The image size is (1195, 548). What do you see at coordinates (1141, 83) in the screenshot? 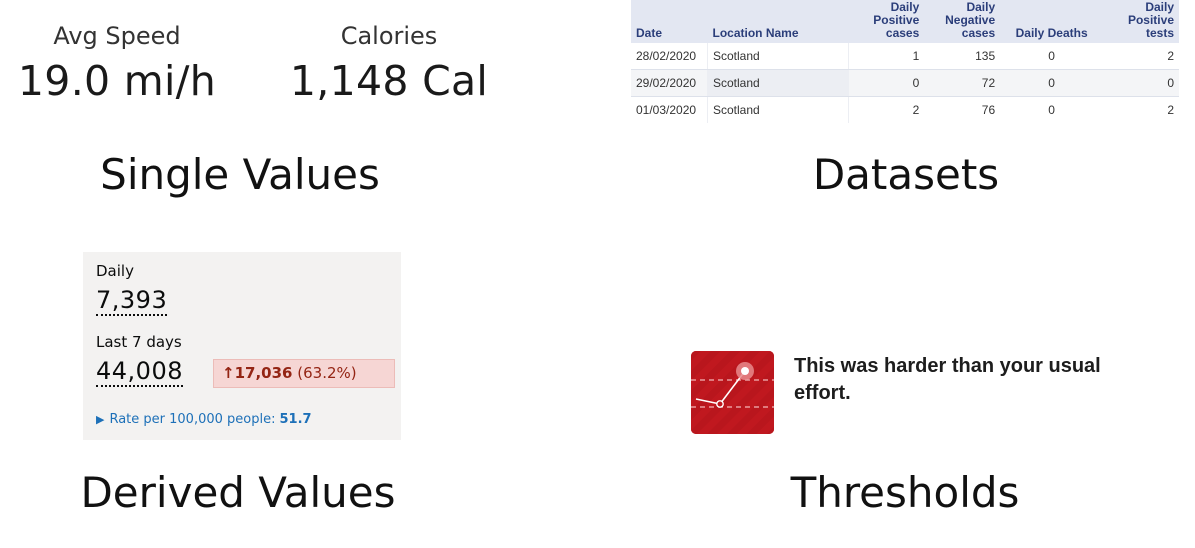
I see `cell-tests: 0` at bounding box center [1141, 83].